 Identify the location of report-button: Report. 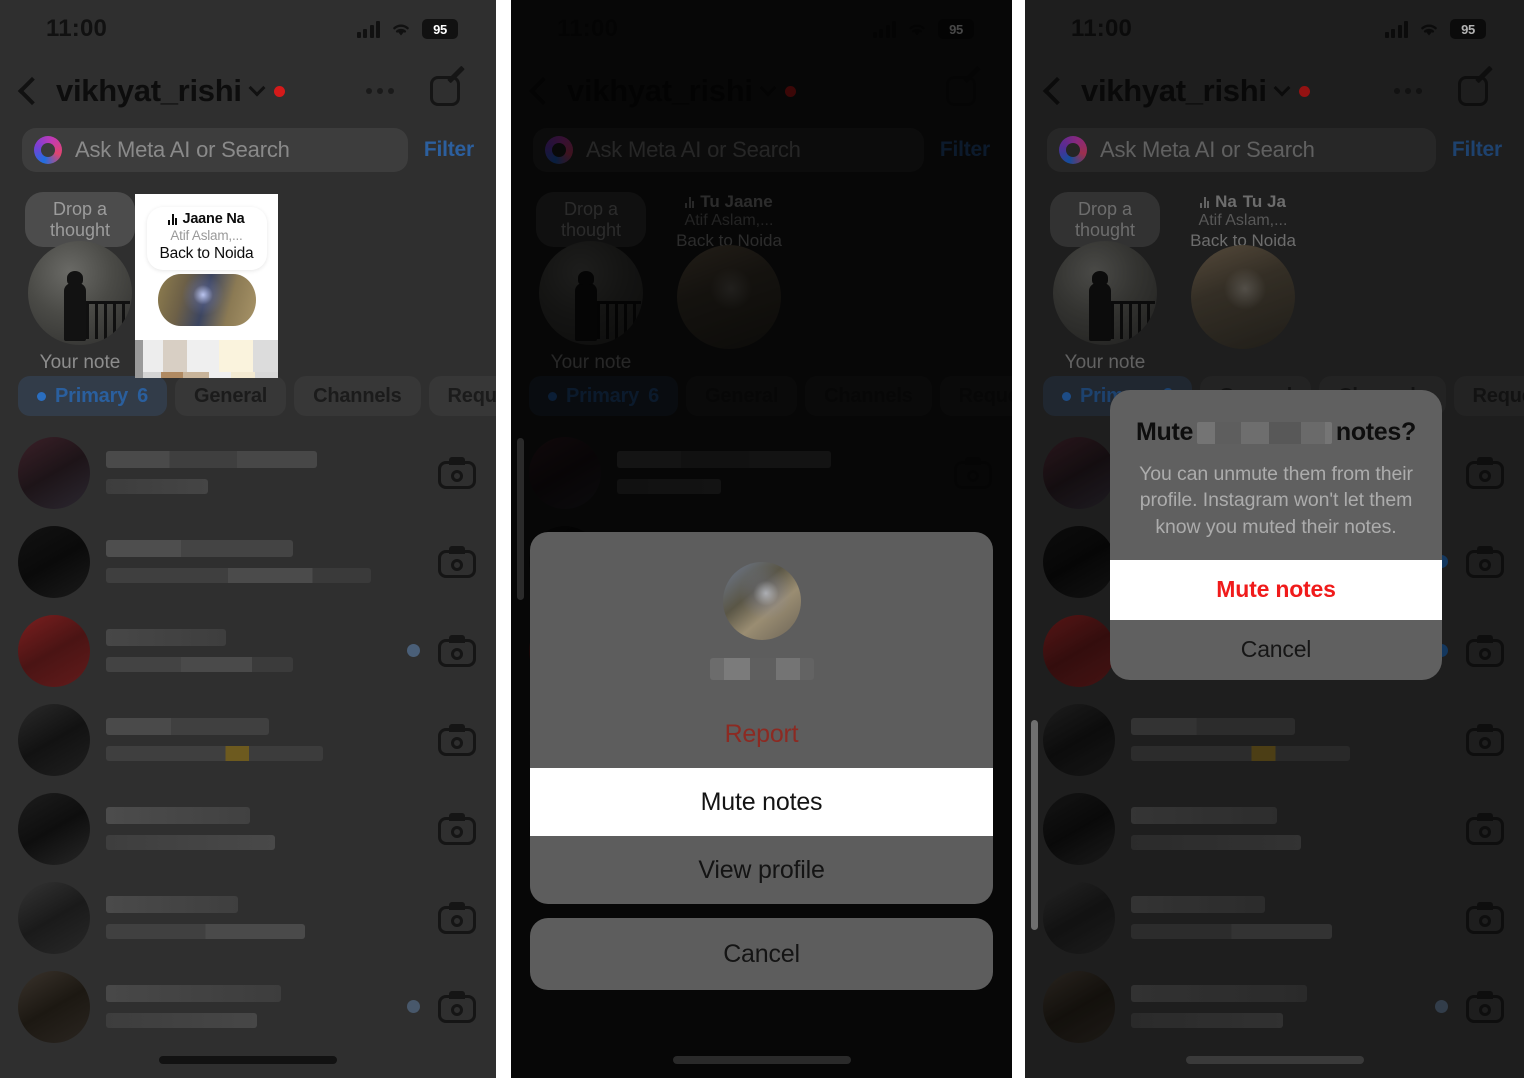
(761, 734).